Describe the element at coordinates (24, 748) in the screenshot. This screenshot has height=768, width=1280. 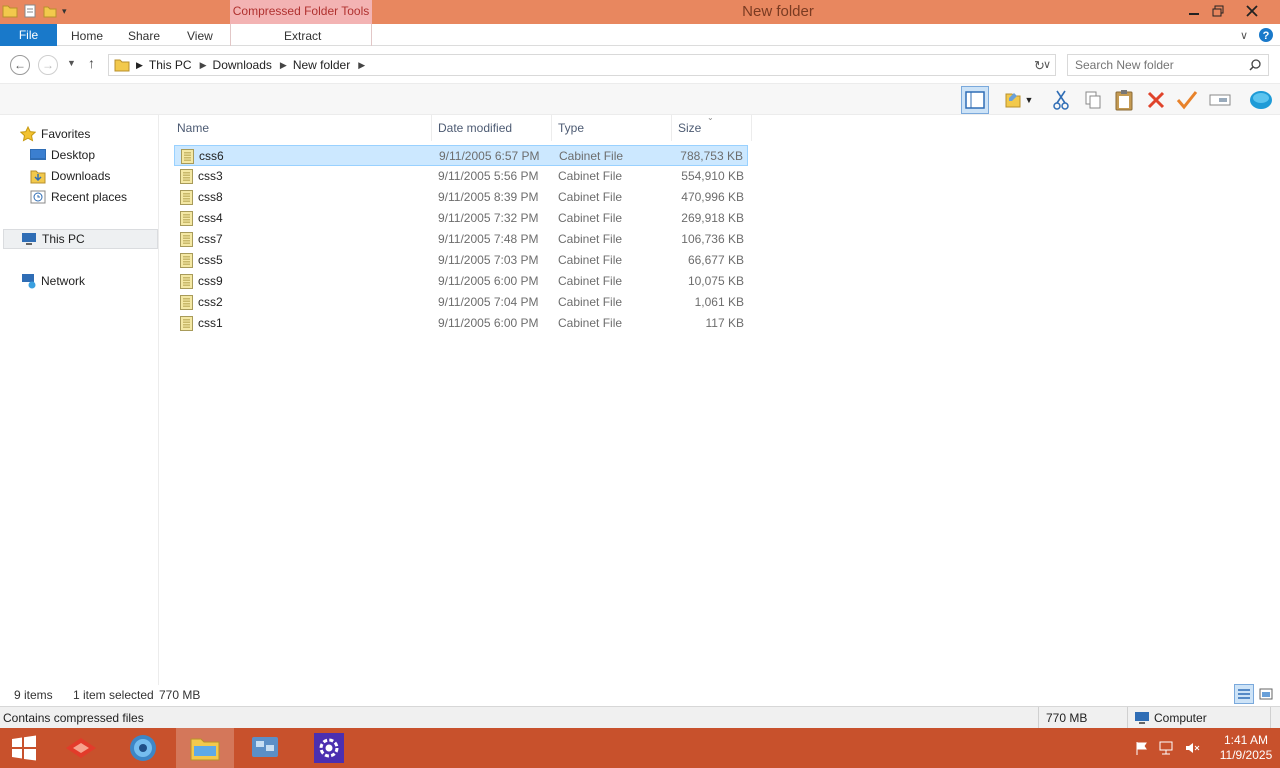
I see `start-button` at that location.